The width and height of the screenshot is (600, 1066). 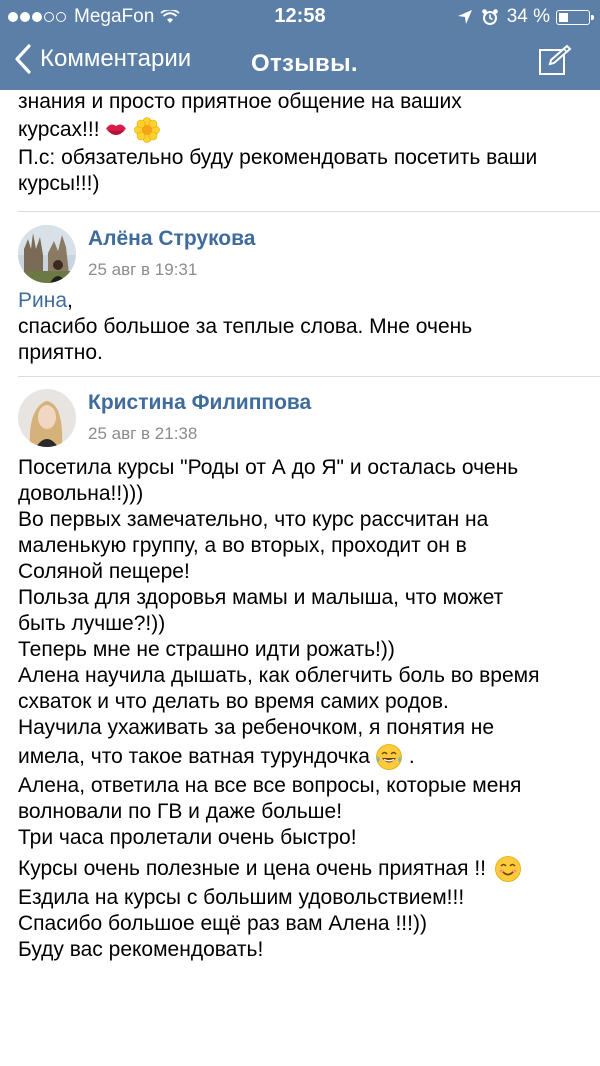 I want to click on comment-line: быть лучше?!)), so click(x=92, y=623).